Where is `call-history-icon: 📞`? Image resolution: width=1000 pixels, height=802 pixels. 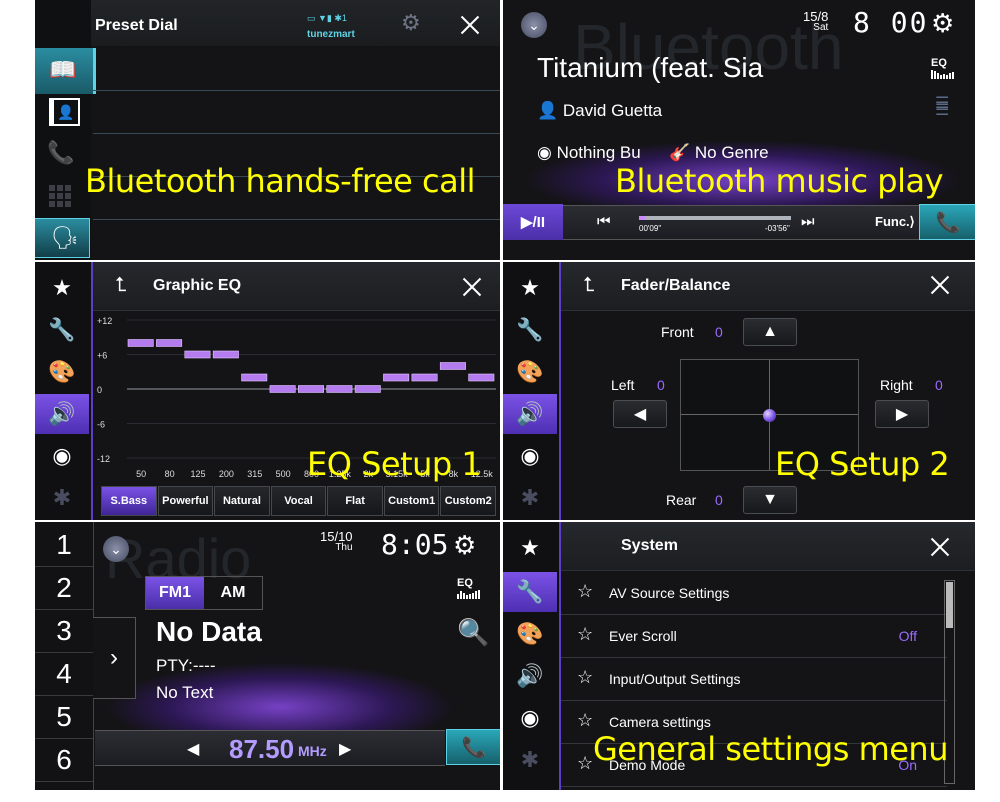
call-history-icon: 📞 is located at coordinates (60, 153).